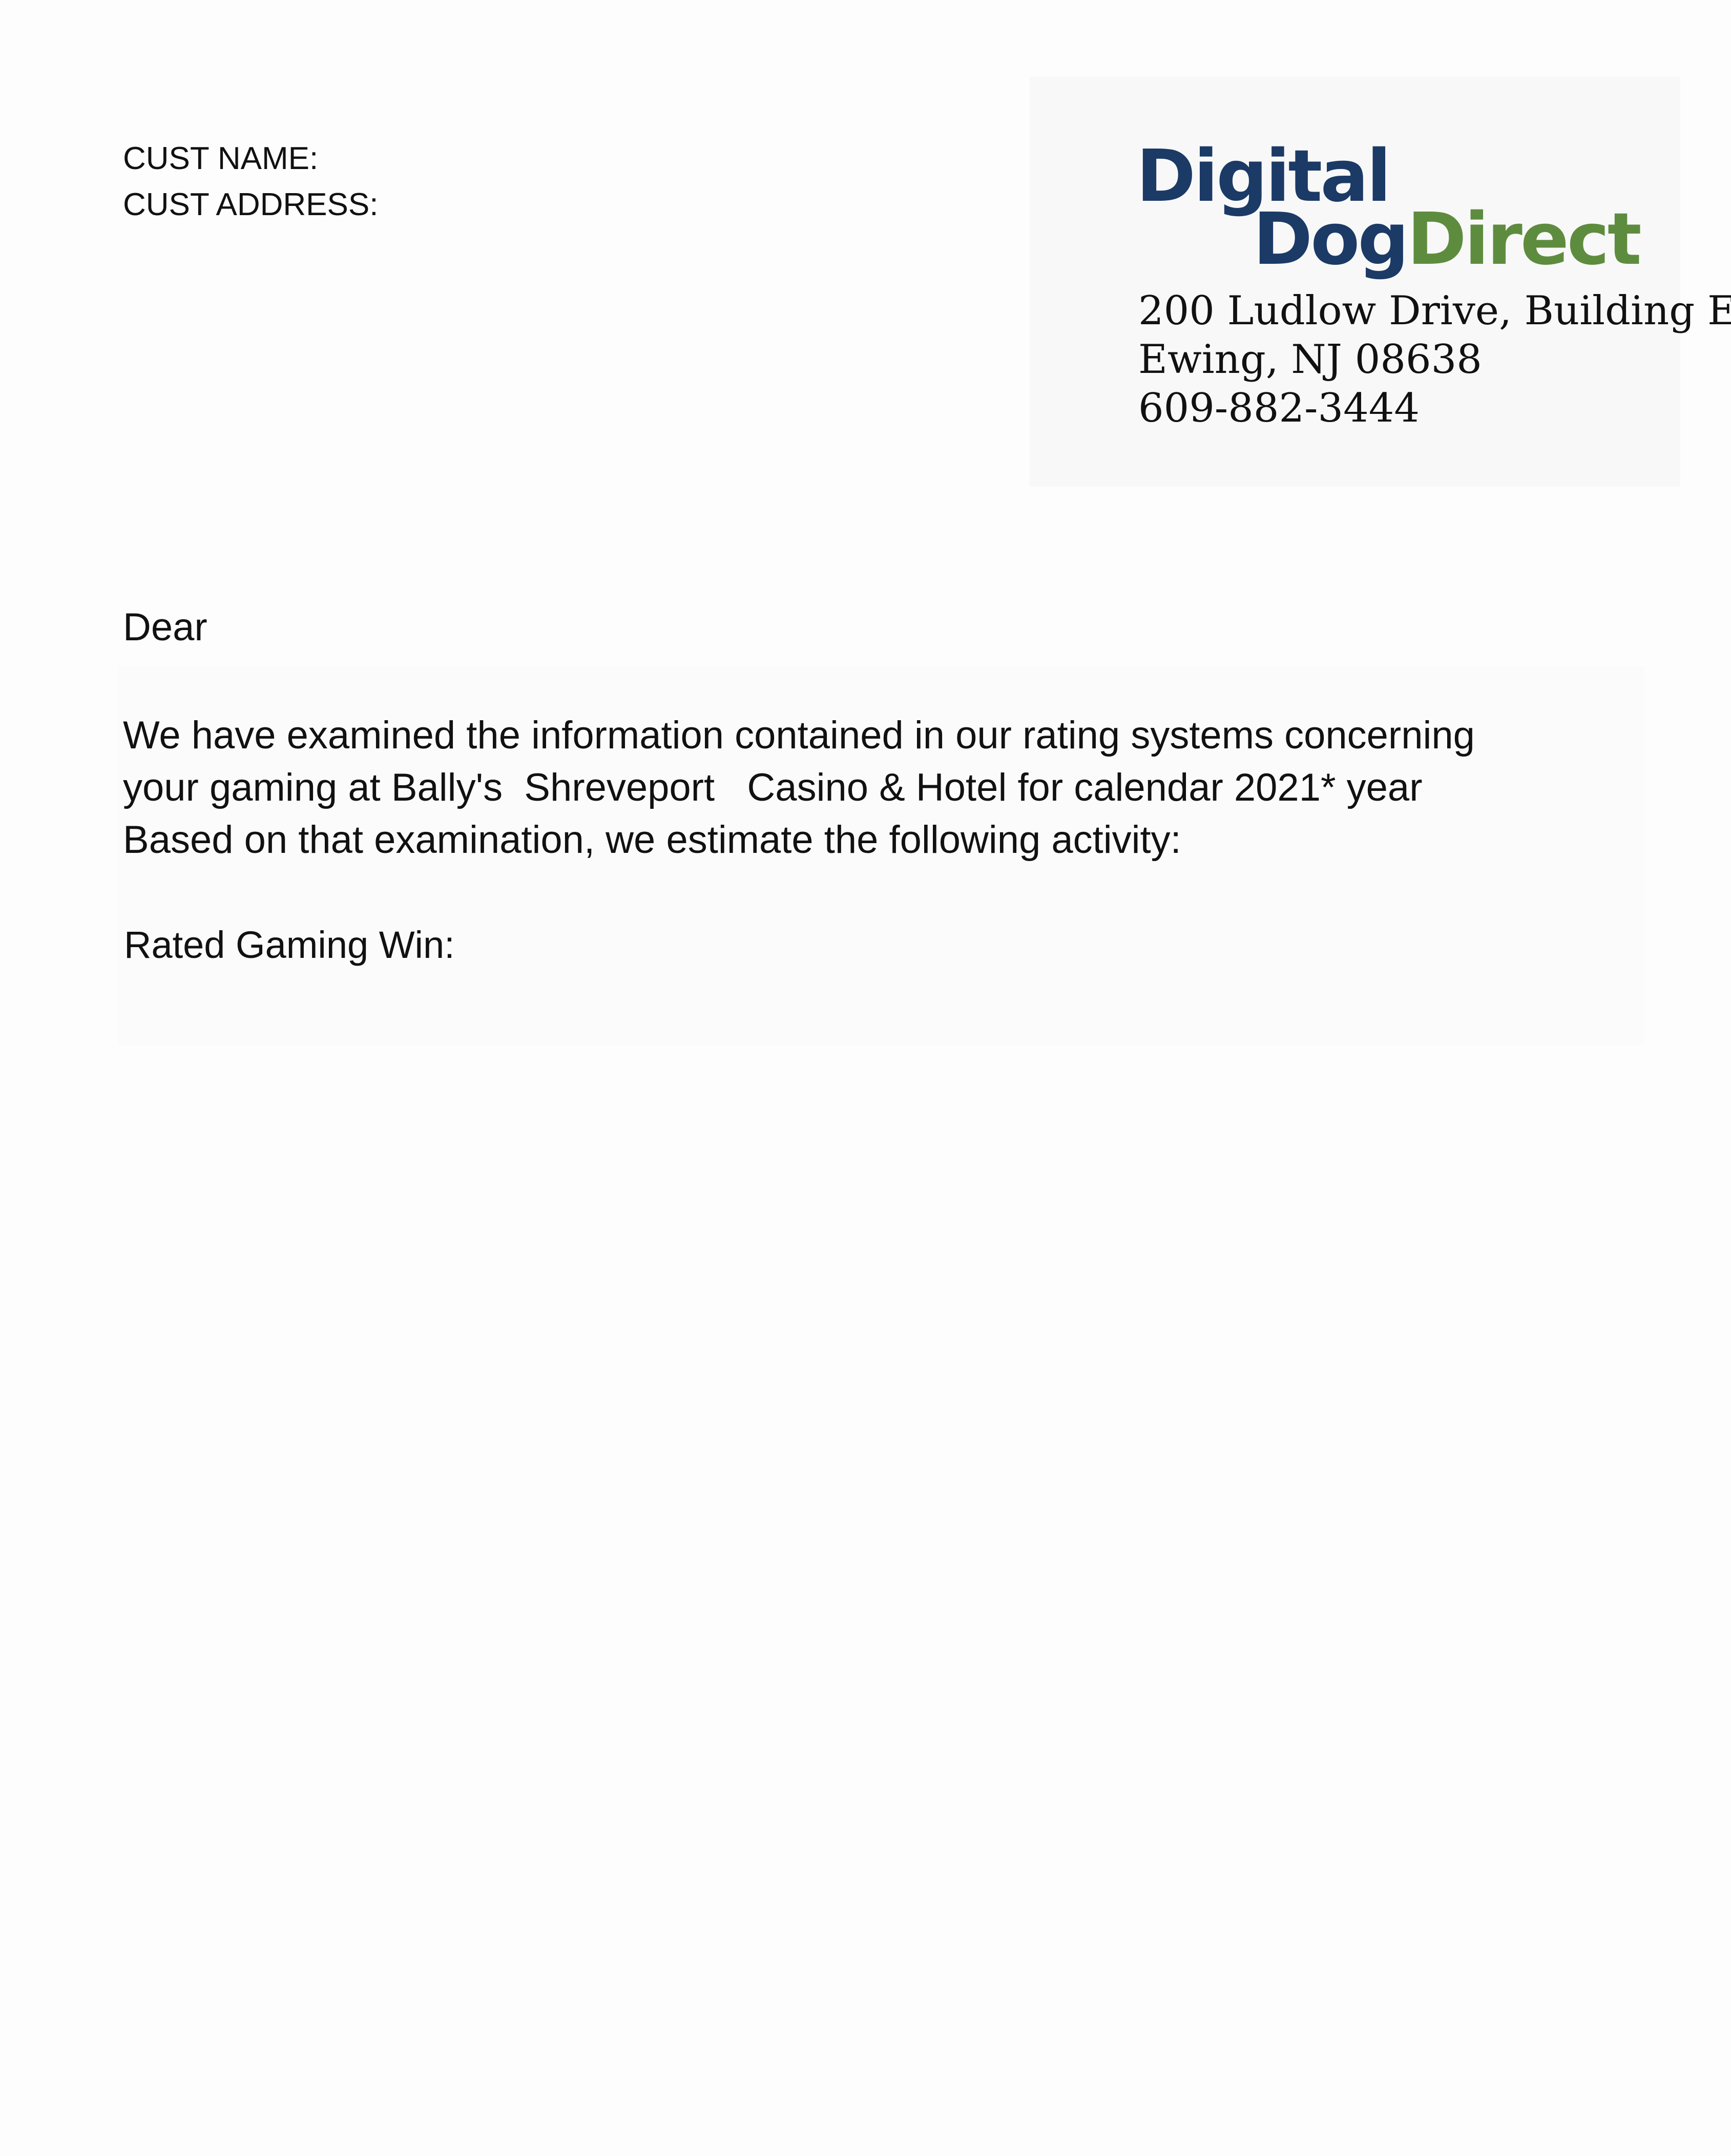 The image size is (1731, 2156). I want to click on company-city-state-zip: Ewing, NJ 08638, so click(1310, 360).